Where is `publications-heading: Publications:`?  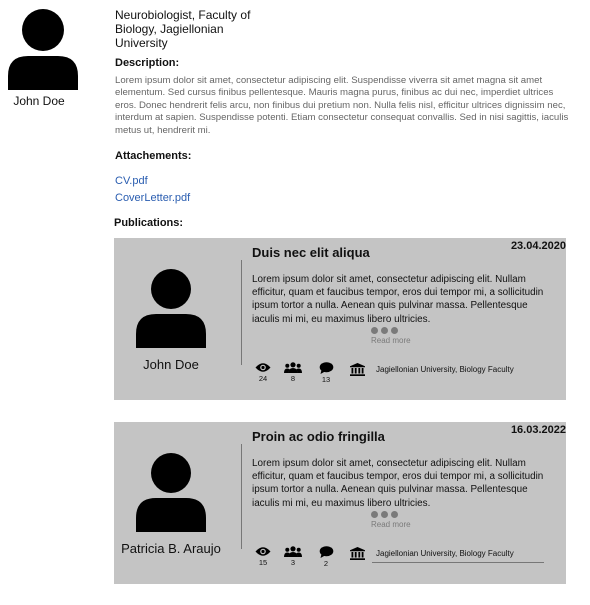 publications-heading: Publications: is located at coordinates (149, 223).